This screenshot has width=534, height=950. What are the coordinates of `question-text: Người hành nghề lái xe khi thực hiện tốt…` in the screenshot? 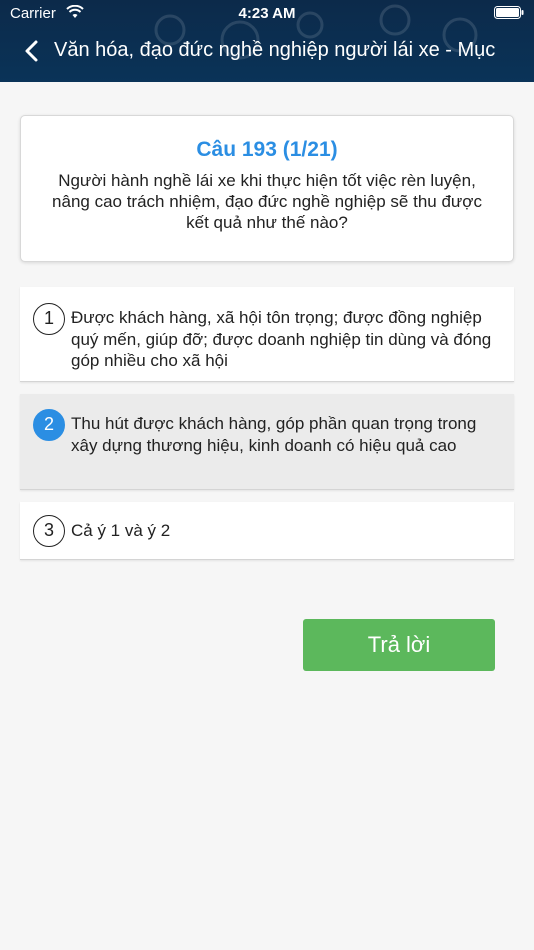 It's located at (267, 201).